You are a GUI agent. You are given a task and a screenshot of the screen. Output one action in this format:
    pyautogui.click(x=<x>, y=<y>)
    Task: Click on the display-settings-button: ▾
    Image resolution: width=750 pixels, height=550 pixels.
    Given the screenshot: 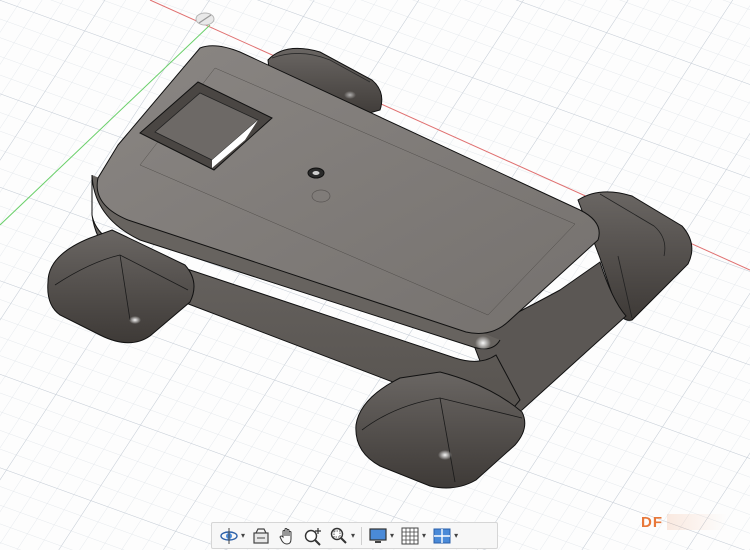 What is the action you would take?
    pyautogui.click(x=381, y=536)
    